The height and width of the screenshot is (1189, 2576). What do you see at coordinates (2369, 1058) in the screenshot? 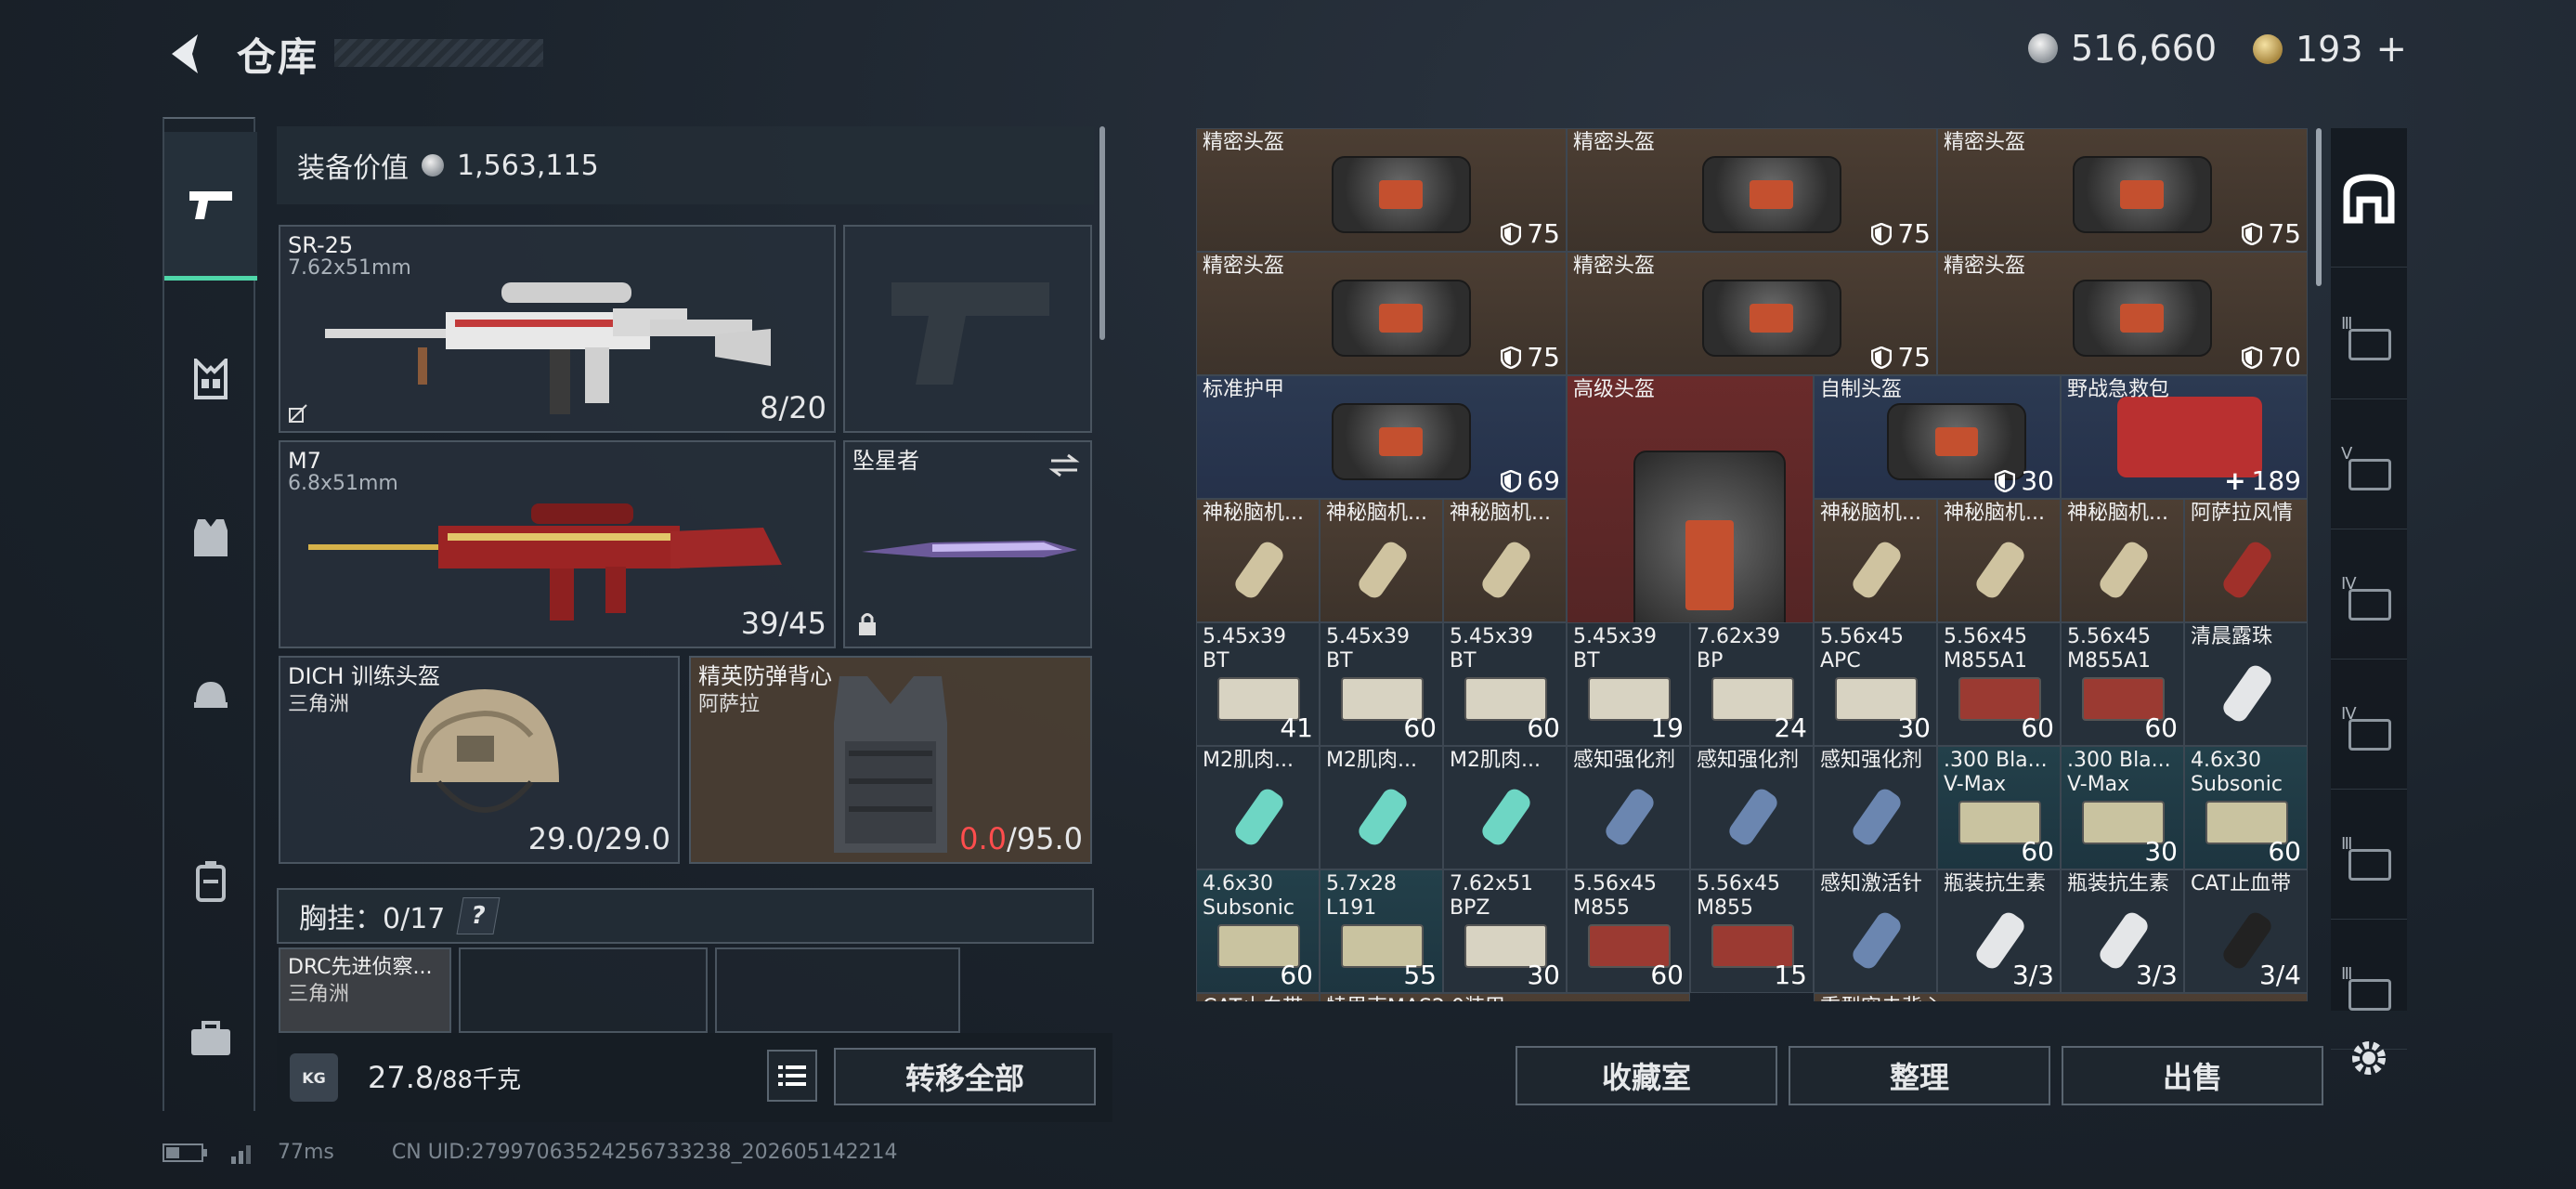
I see `settings-button` at bounding box center [2369, 1058].